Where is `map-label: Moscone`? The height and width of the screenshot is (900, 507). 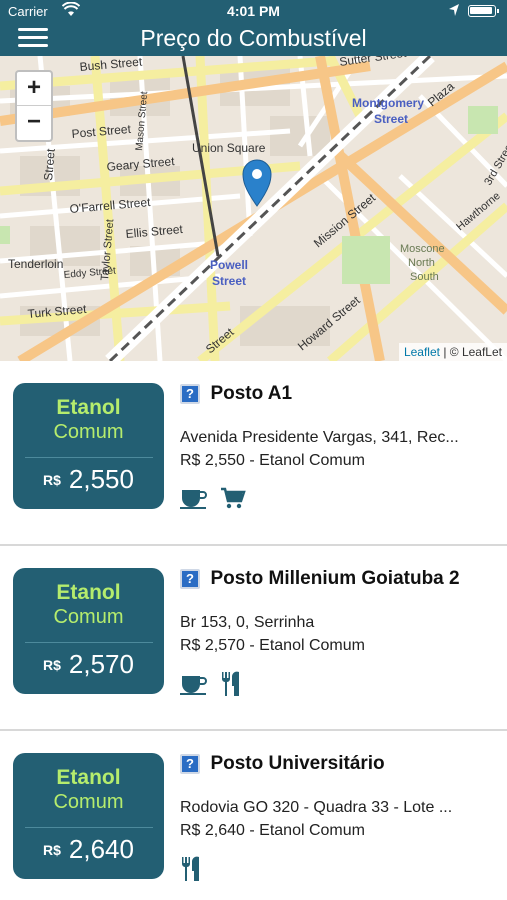
map-label: Moscone is located at coordinates (422, 249).